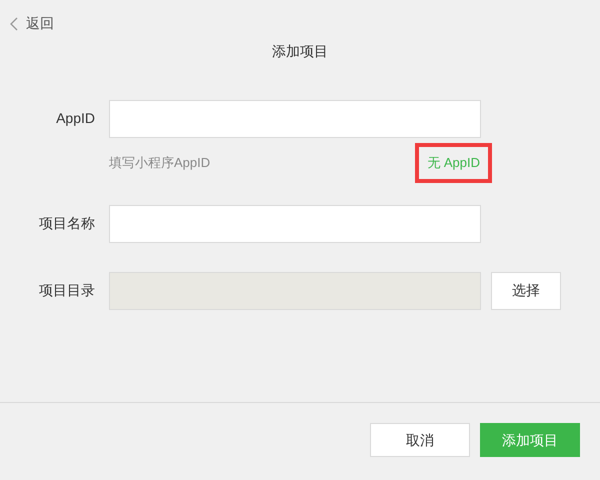 The height and width of the screenshot is (480, 600). Describe the element at coordinates (159, 163) in the screenshot. I see `hint-text: 填写小程序AppID` at that location.